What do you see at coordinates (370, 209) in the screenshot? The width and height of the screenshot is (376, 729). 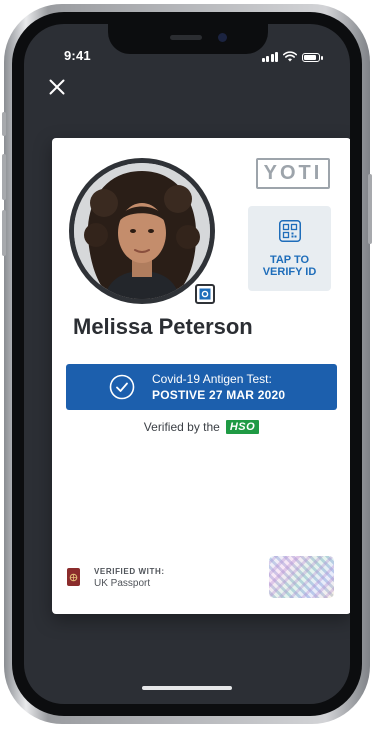 I see `power-button` at bounding box center [370, 209].